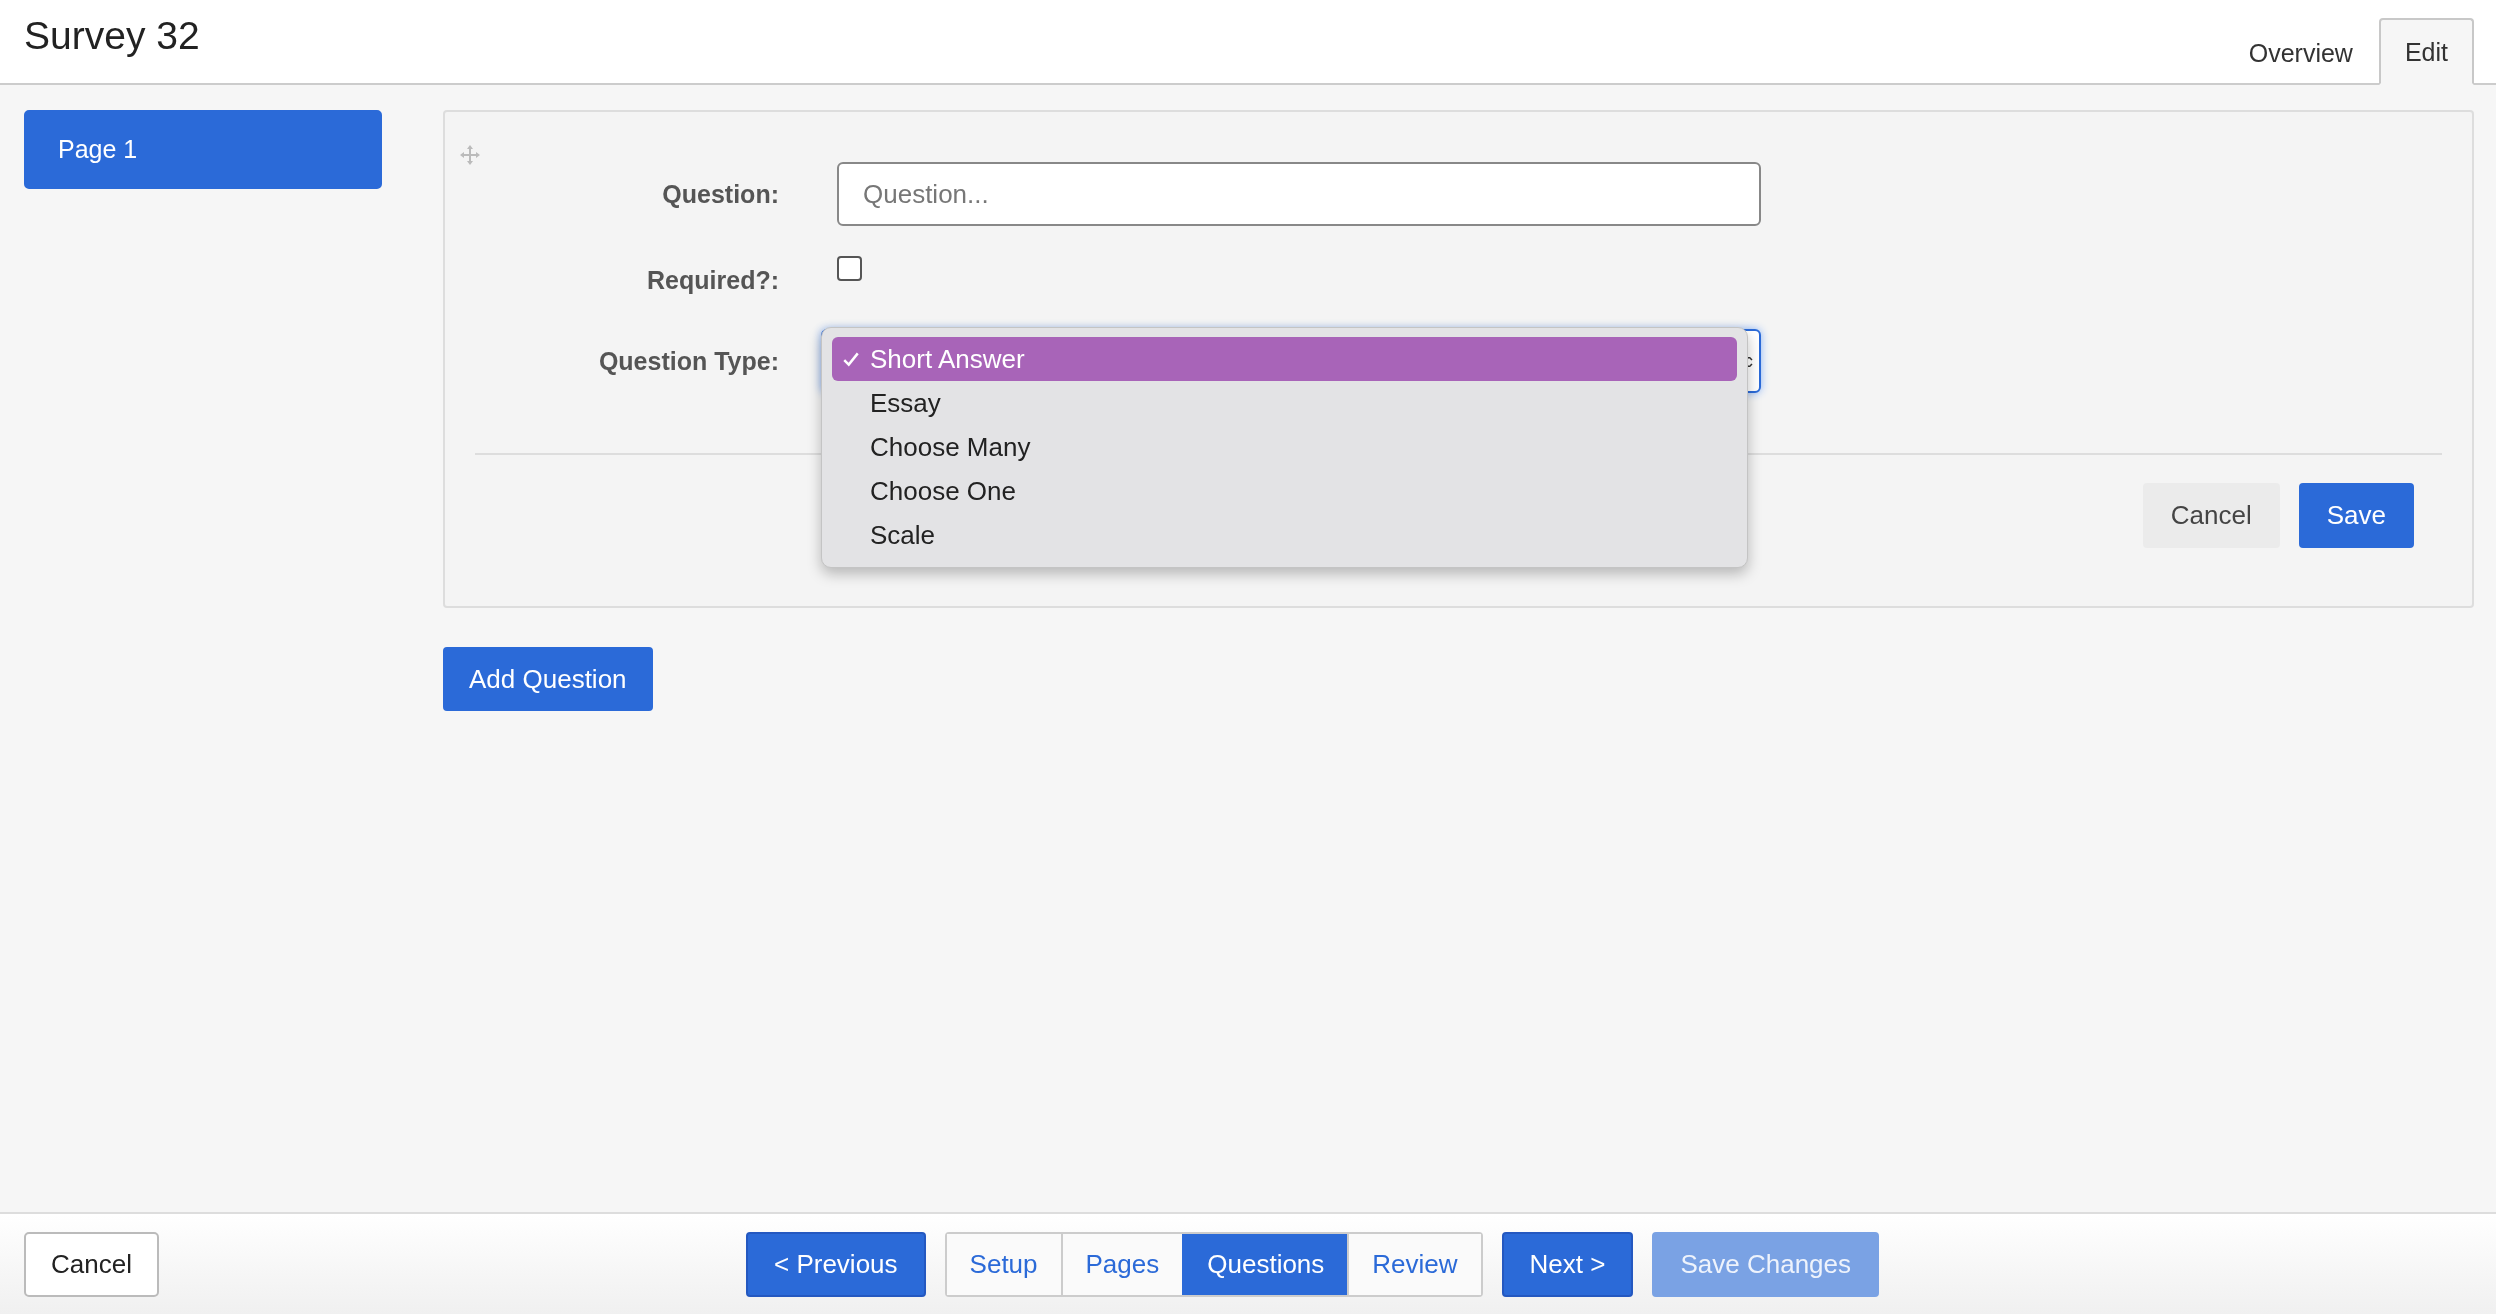  I want to click on caret-icon, so click(1749, 362).